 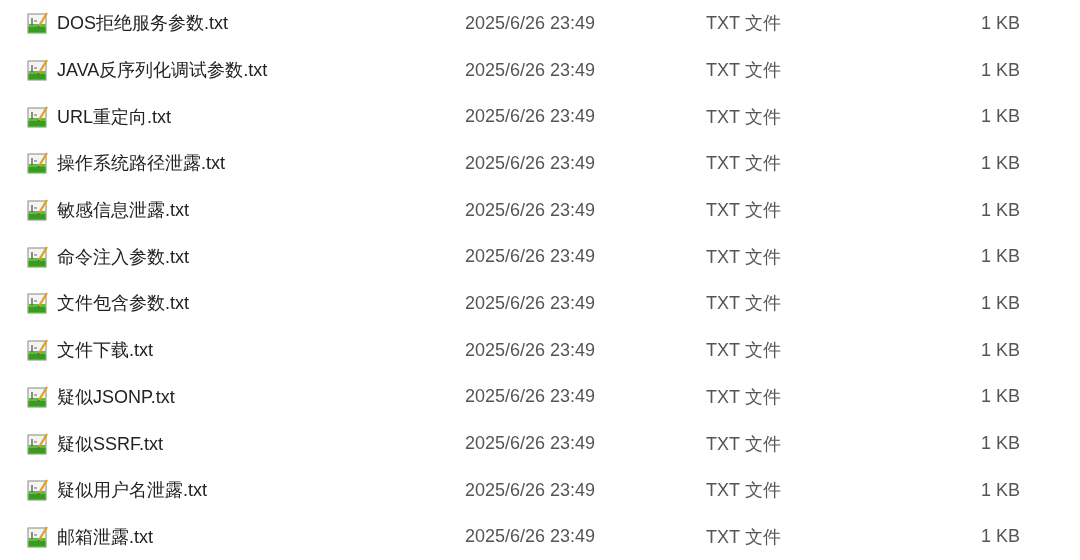 What do you see at coordinates (132, 490) in the screenshot?
I see `file-name: 疑似用户名泄露.txt` at bounding box center [132, 490].